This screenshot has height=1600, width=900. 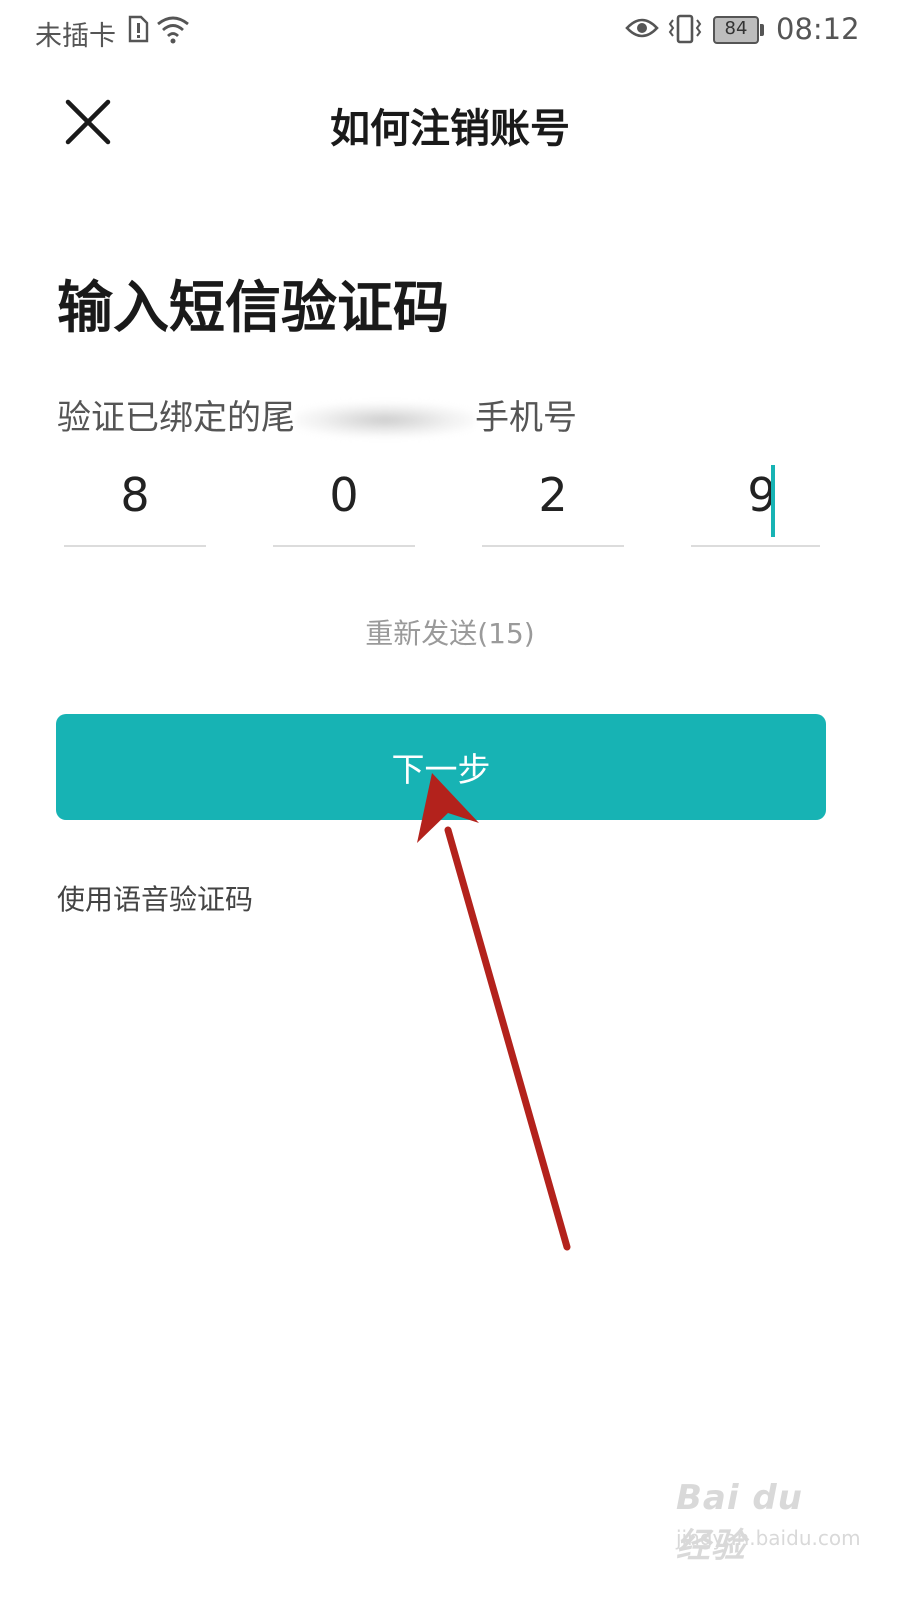 I want to click on battery-indicator: 84, so click(x=739, y=30).